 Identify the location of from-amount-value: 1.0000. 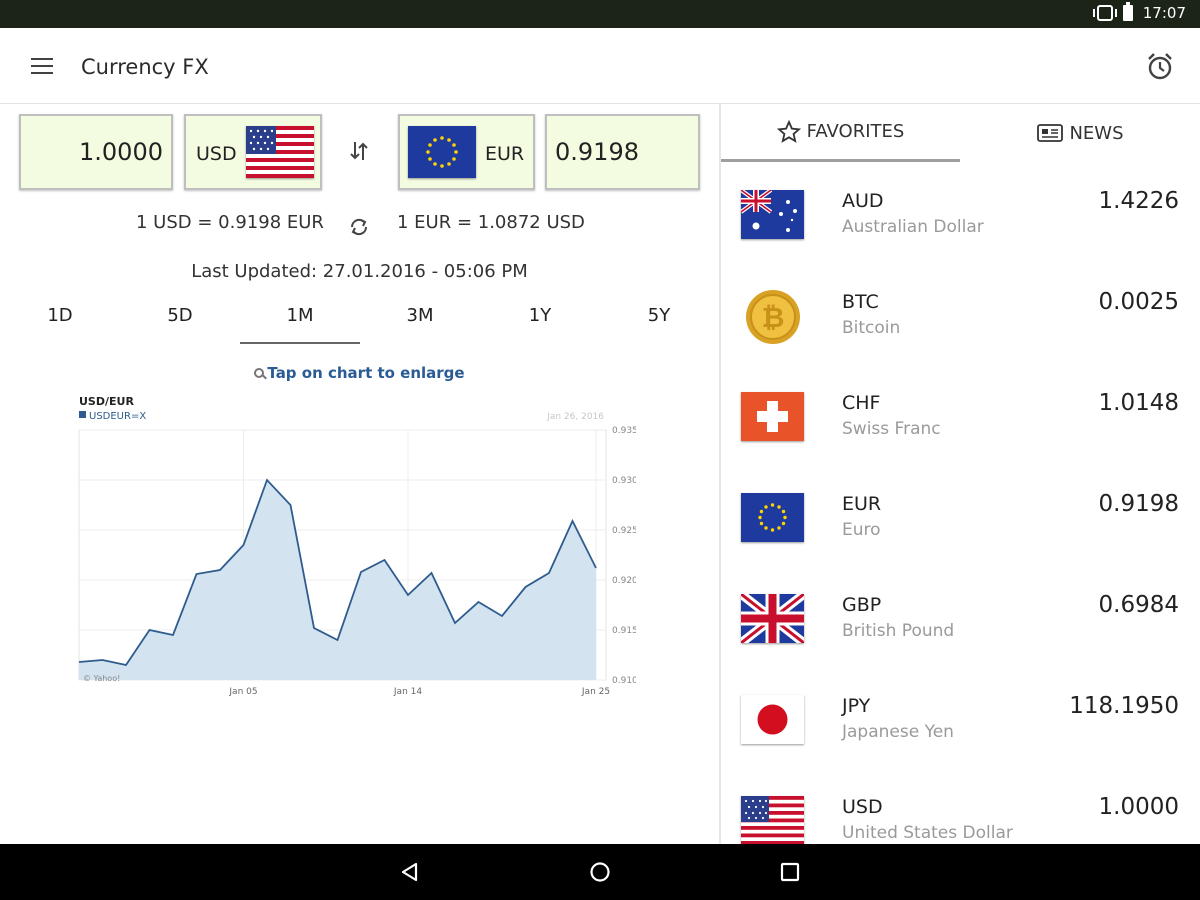
(121, 152).